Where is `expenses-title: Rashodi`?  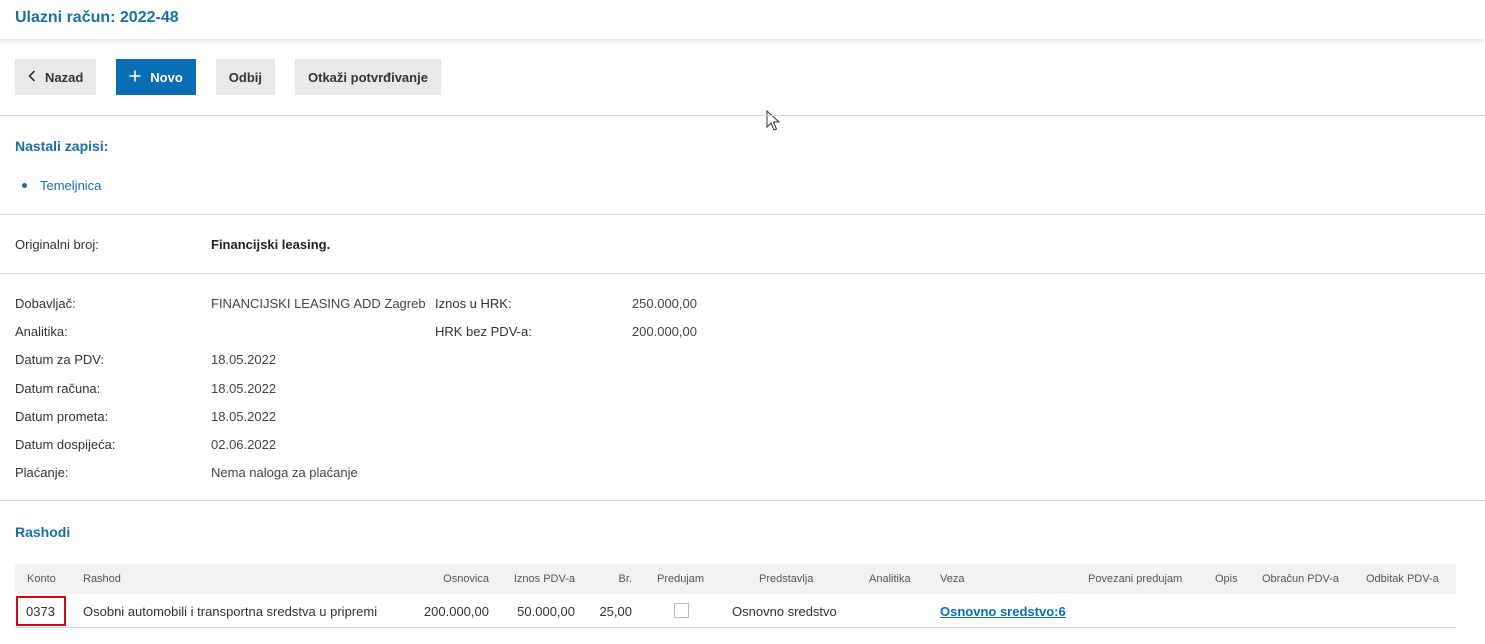 expenses-title: Rashodi is located at coordinates (43, 532).